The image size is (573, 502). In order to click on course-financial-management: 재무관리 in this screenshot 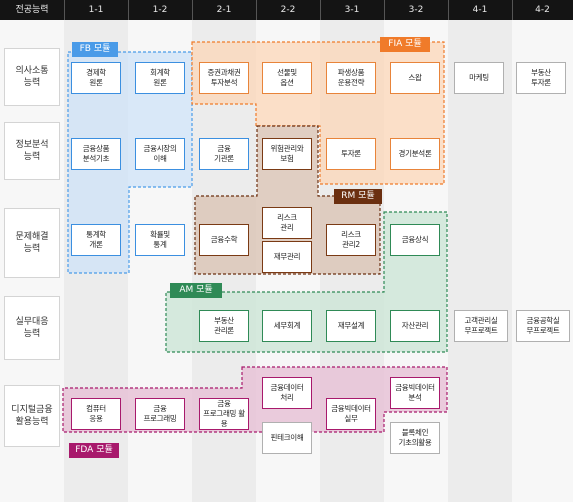, I will do `click(287, 257)`.